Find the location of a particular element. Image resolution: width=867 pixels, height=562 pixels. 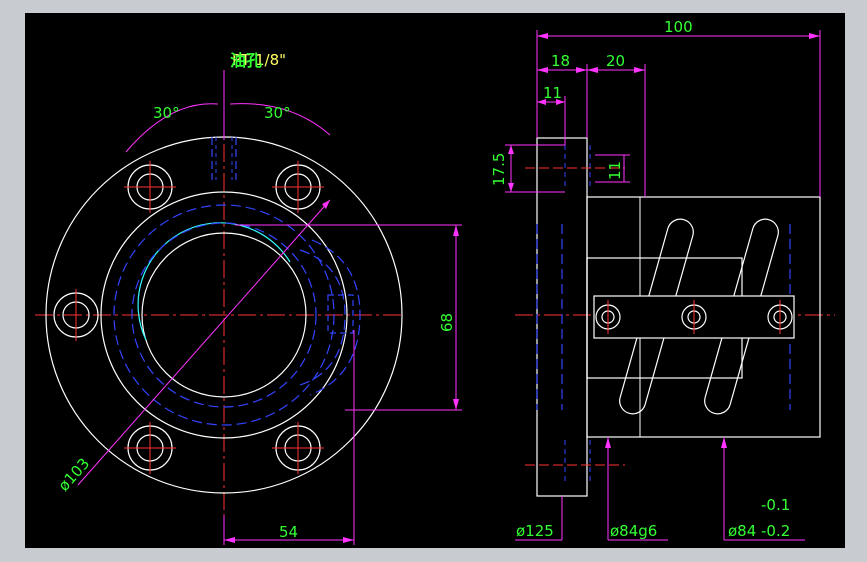

oil-hole-label: 油孔 is located at coordinates (246, 60).